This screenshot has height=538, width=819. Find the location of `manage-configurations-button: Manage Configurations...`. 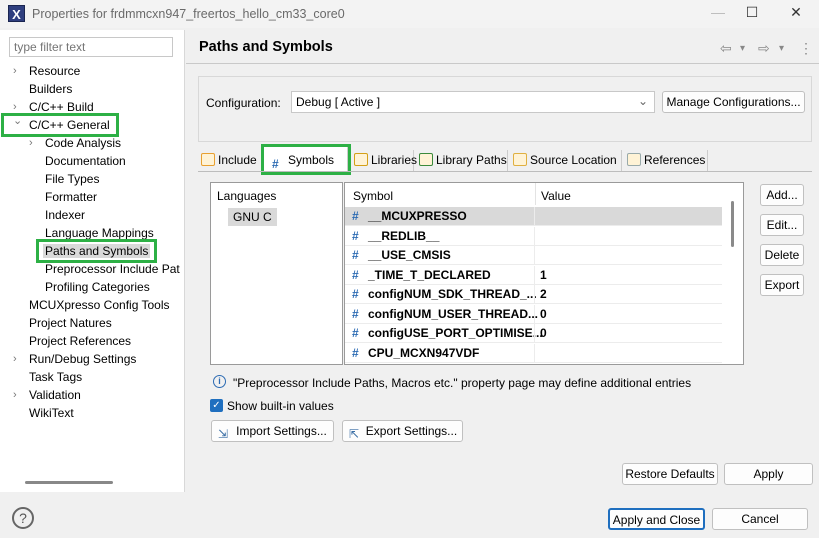

manage-configurations-button: Manage Configurations... is located at coordinates (733, 102).